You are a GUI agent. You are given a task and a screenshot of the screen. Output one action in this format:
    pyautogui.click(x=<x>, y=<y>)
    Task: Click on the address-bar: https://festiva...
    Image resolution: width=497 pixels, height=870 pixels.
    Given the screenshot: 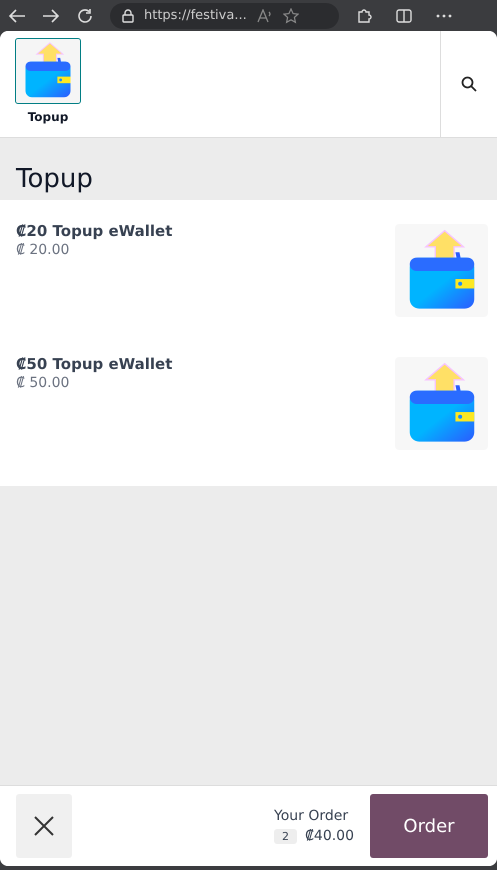 What is the action you would take?
    pyautogui.click(x=224, y=15)
    